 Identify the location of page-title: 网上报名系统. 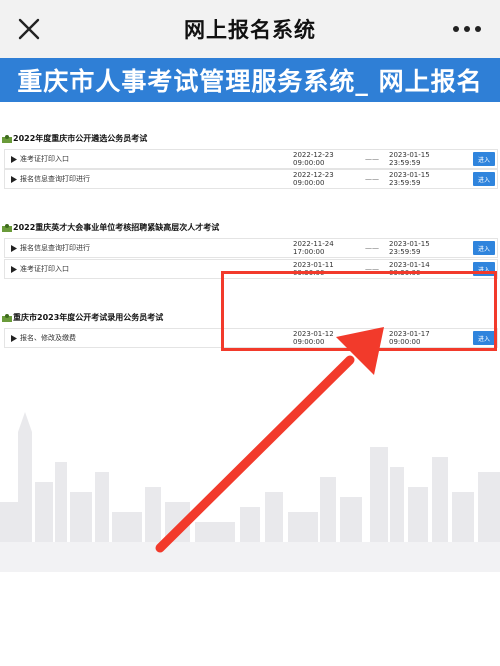
(250, 30).